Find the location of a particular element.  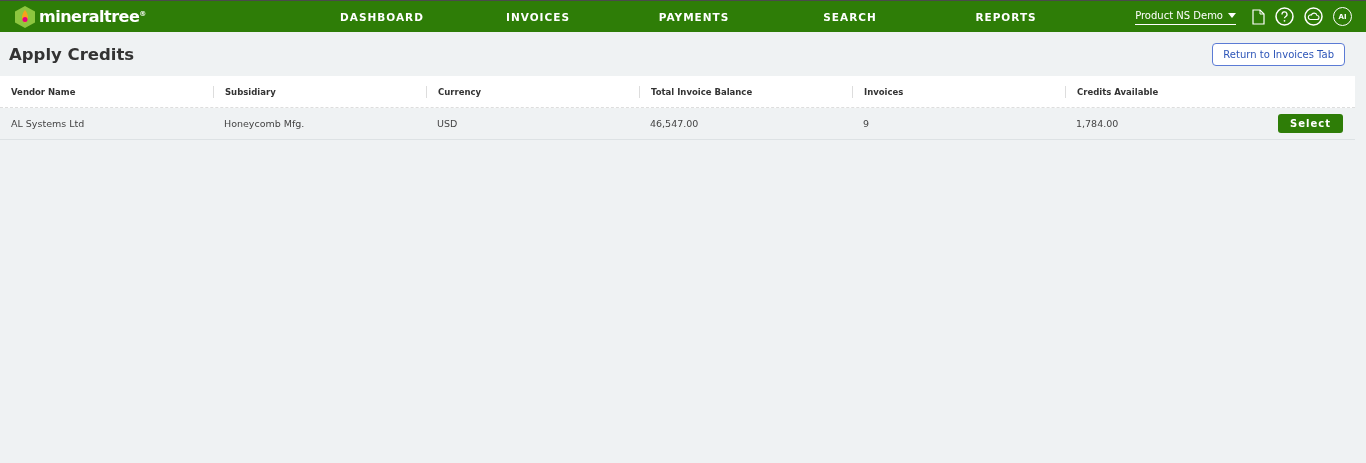

nav-link: SEARCH is located at coordinates (850, 16).